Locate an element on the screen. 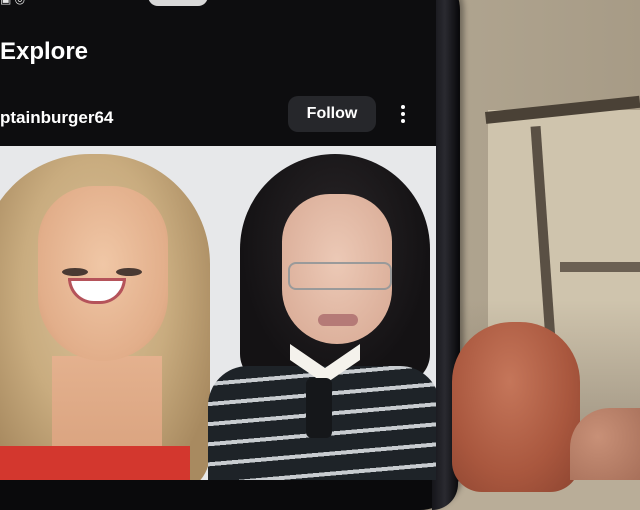 This screenshot has height=510, width=640. person-left-top is located at coordinates (95, 463).